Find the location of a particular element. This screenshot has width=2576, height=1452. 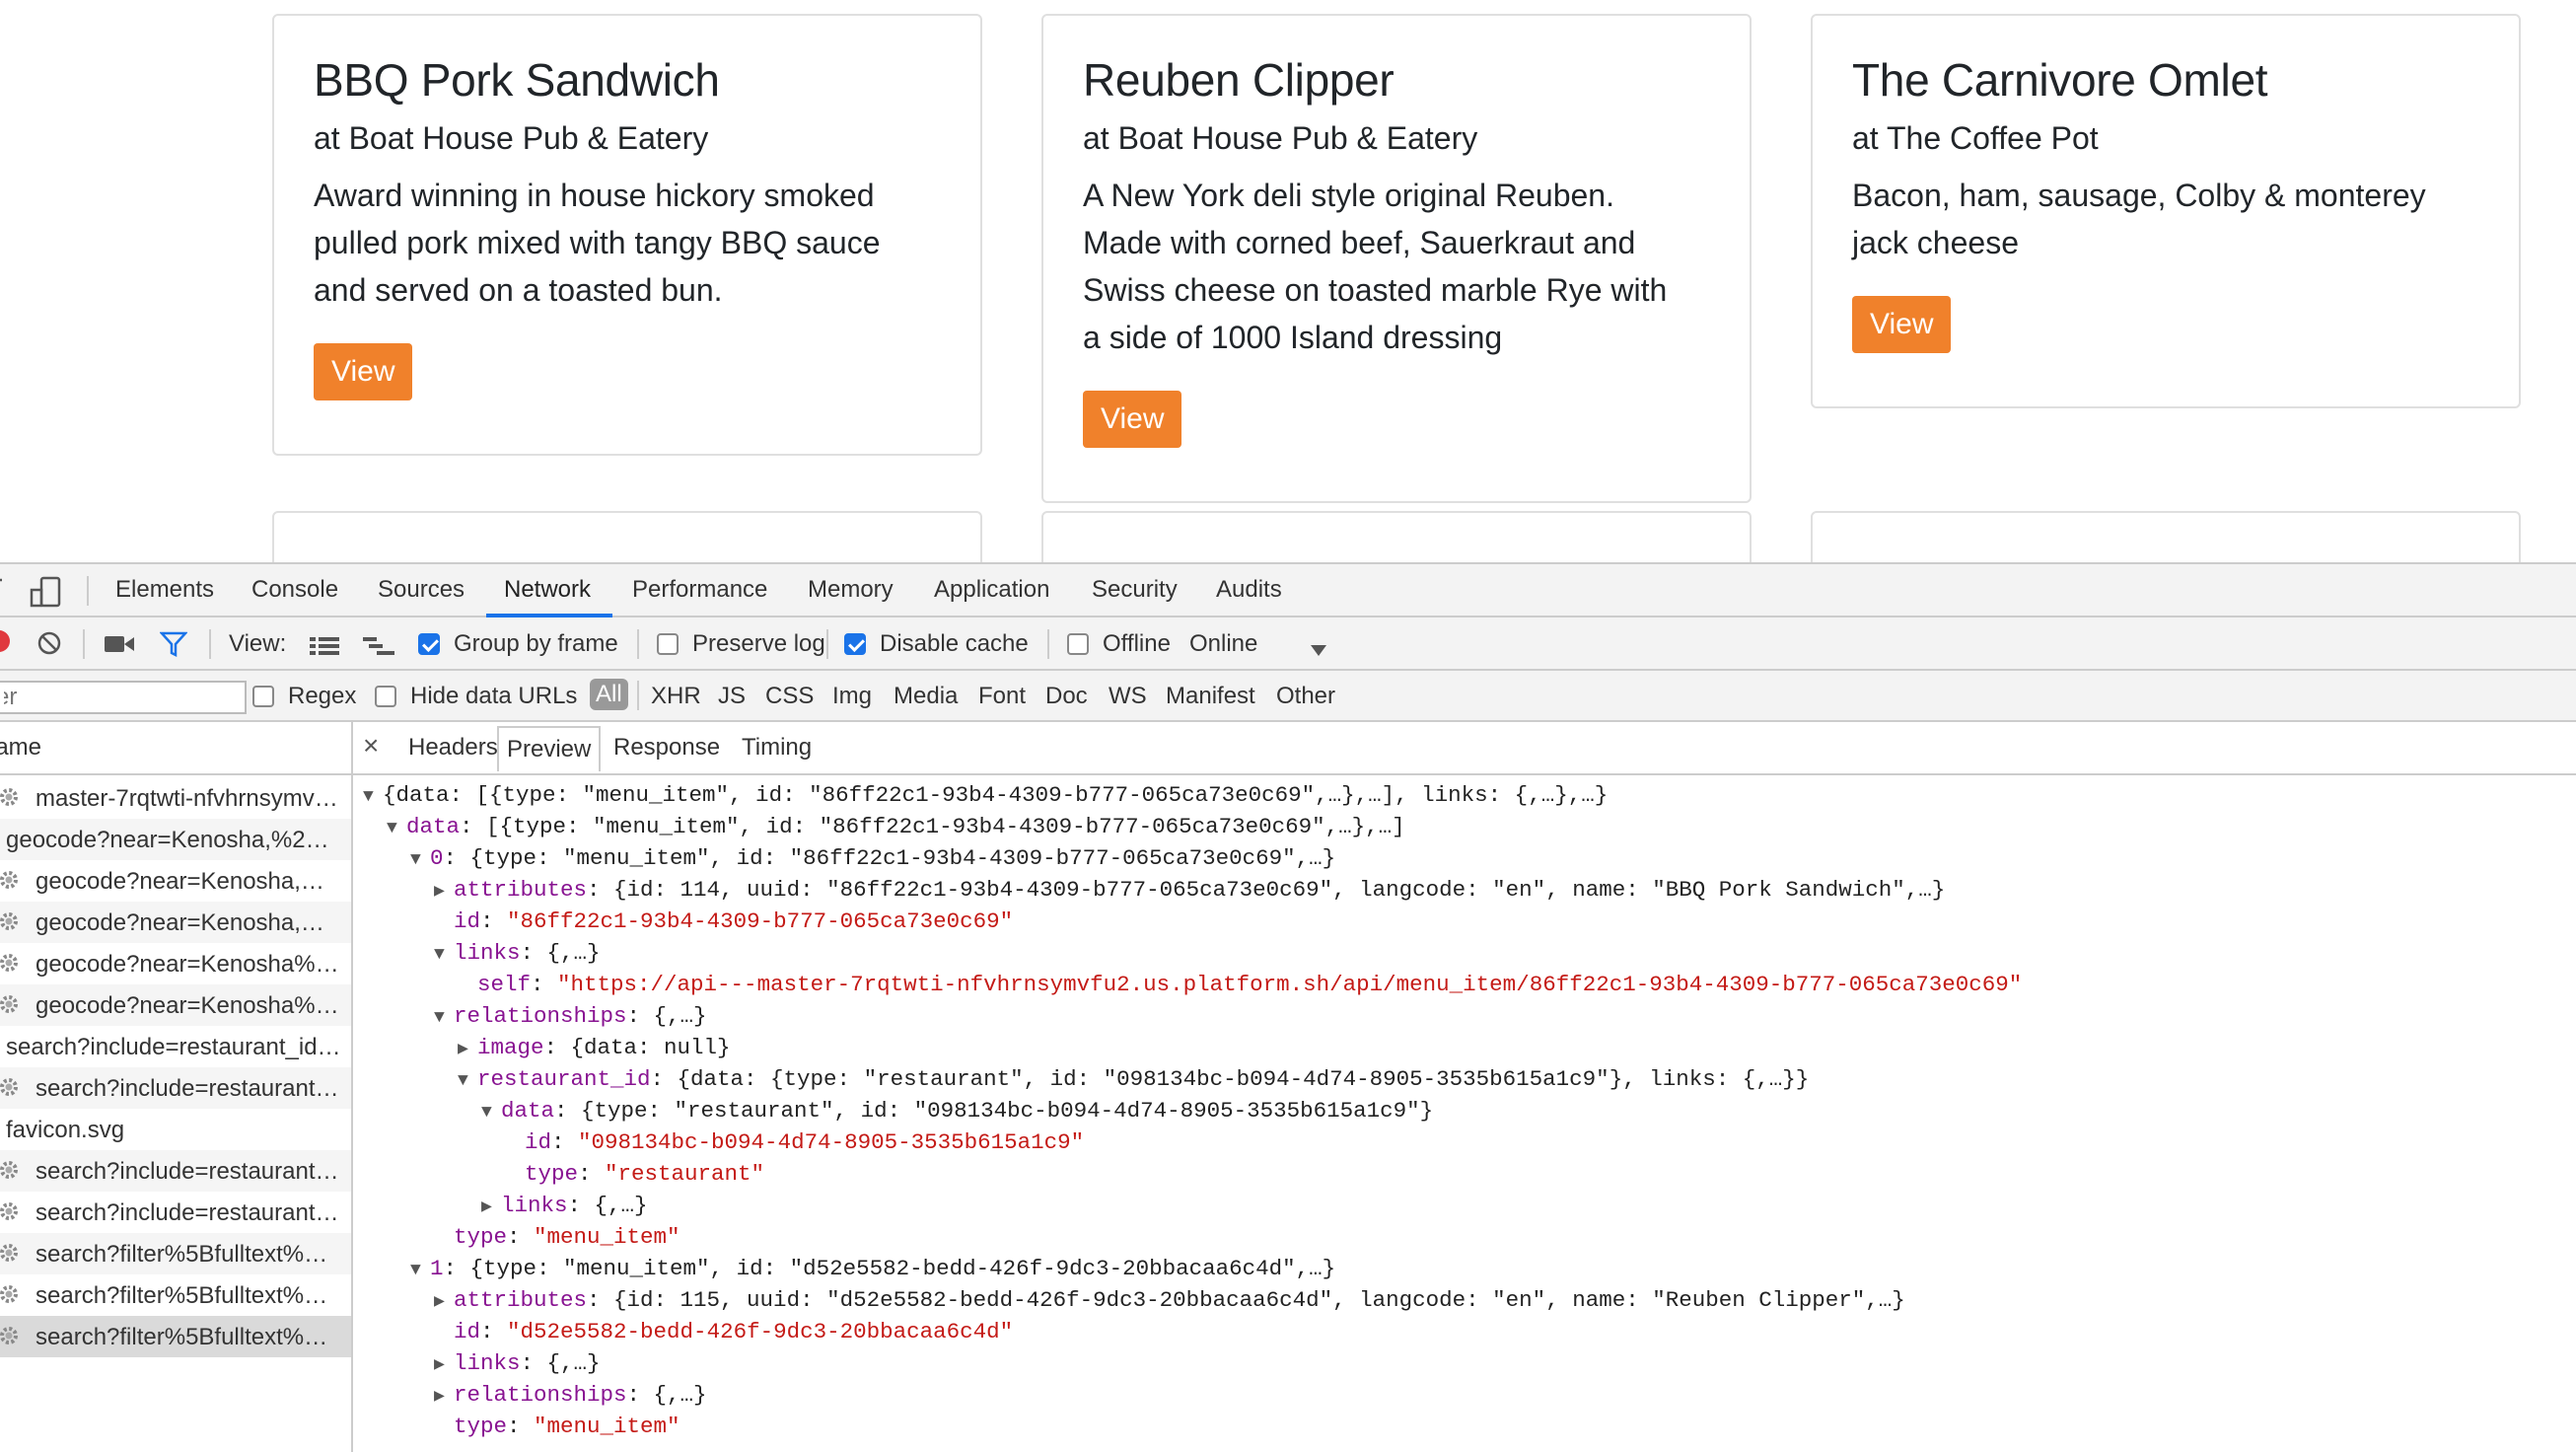

tab-security: Security is located at coordinates (1135, 590).